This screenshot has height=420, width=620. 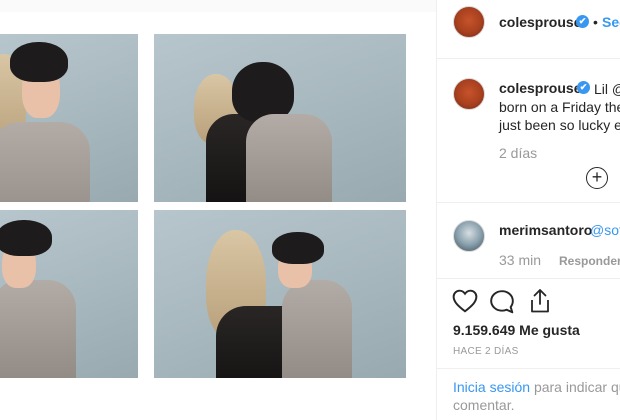 What do you see at coordinates (491, 387) in the screenshot?
I see `login-link: Inicia sesión` at bounding box center [491, 387].